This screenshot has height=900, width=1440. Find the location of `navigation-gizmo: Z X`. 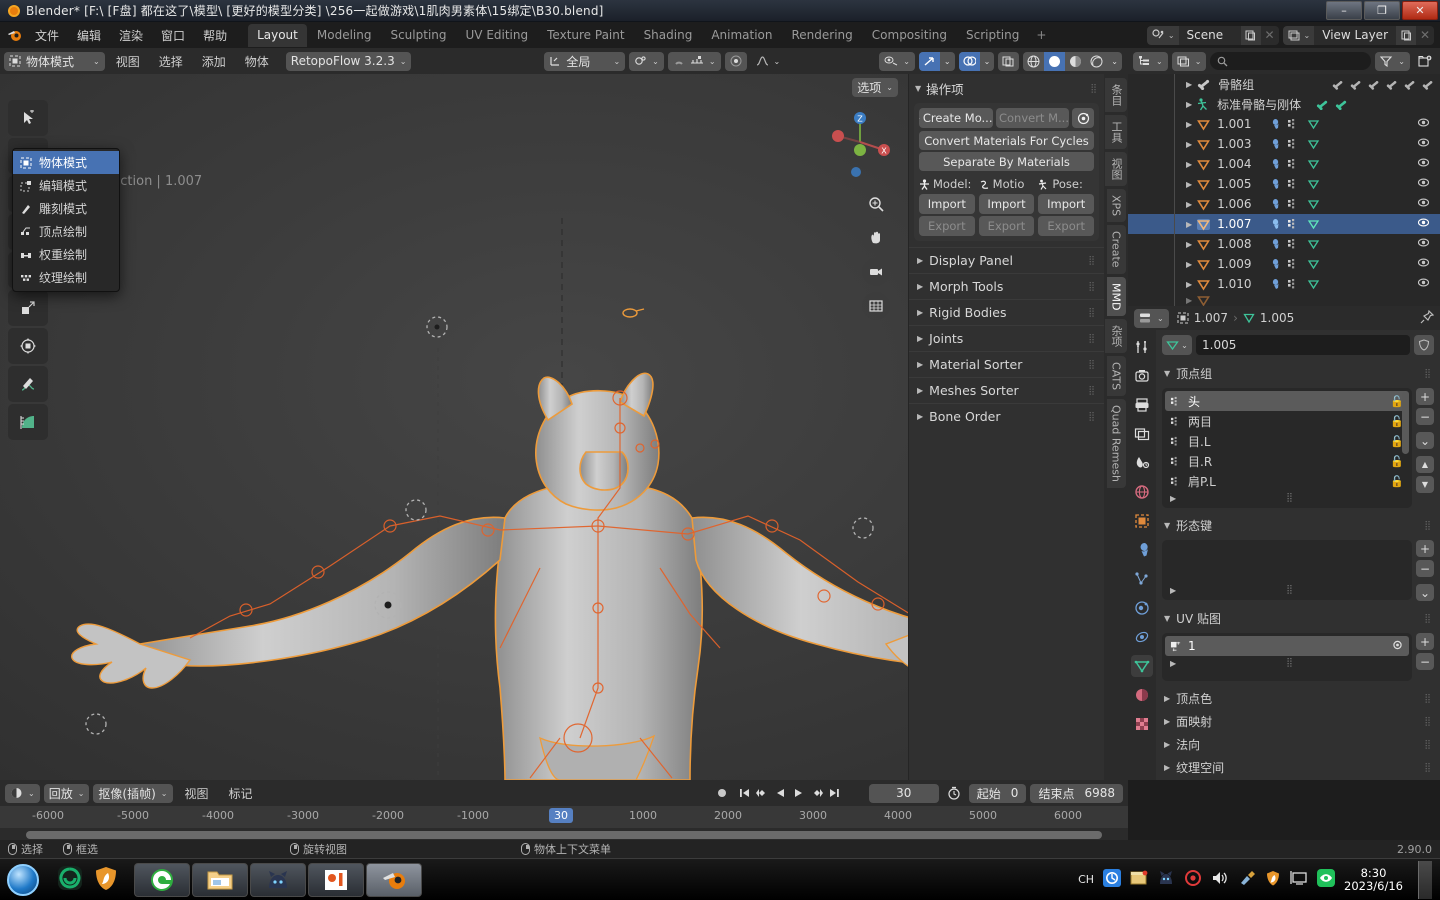

navigation-gizmo: Z X is located at coordinates (860, 142).